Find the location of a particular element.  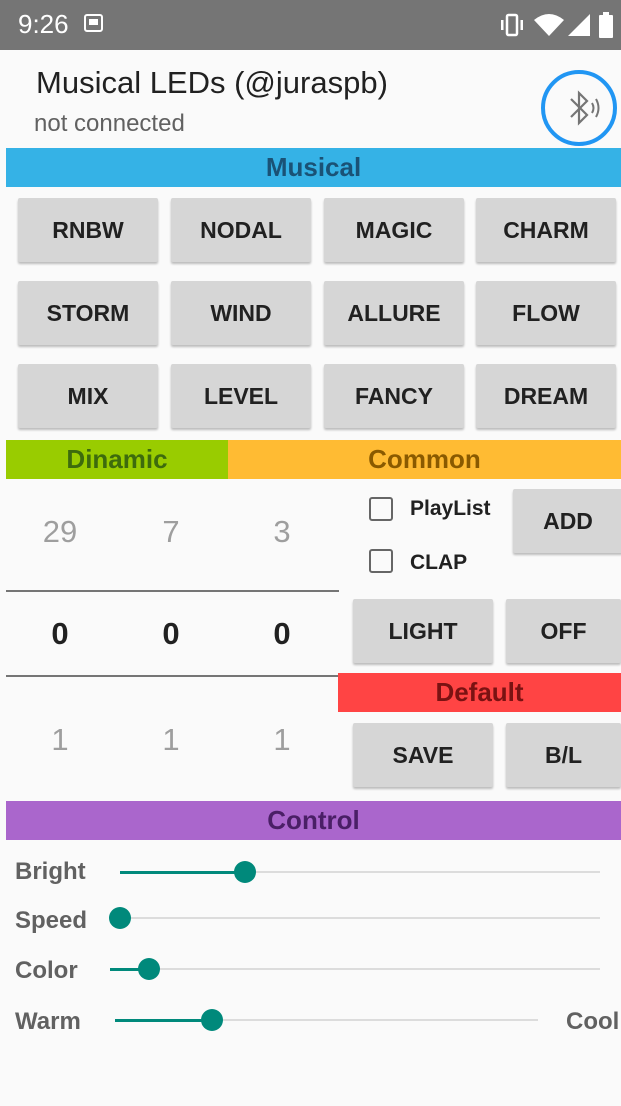

section-control: Control is located at coordinates (313, 820).